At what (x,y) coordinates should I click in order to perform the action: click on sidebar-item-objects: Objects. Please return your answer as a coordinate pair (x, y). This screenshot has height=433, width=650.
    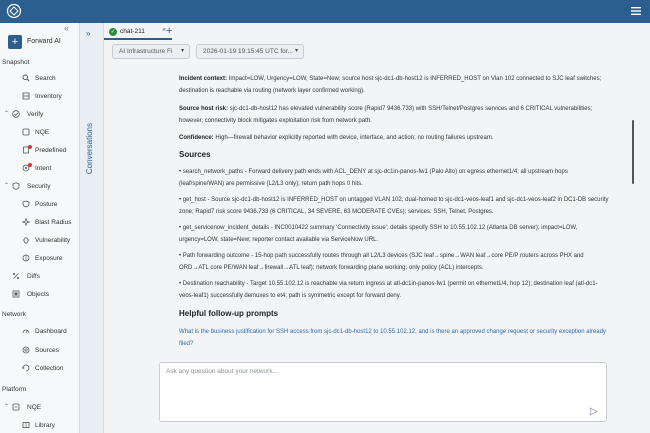
    Looking at the image, I should click on (40, 295).